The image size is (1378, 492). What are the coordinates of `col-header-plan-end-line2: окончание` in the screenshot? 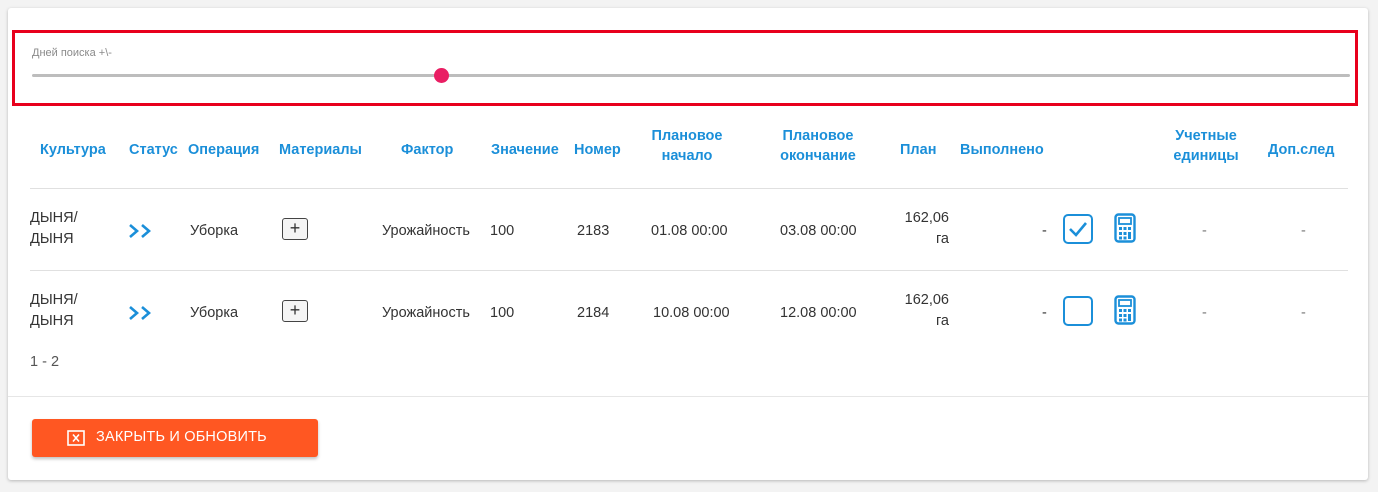 It's located at (818, 156).